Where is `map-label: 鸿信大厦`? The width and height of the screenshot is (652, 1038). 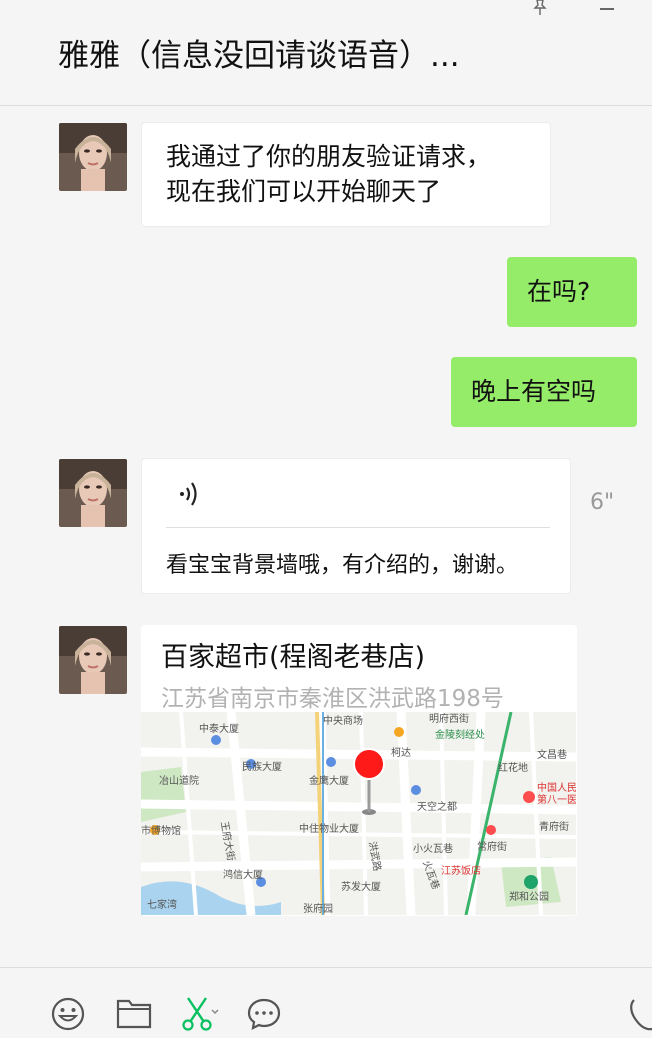 map-label: 鸿信大厦 is located at coordinates (243, 874).